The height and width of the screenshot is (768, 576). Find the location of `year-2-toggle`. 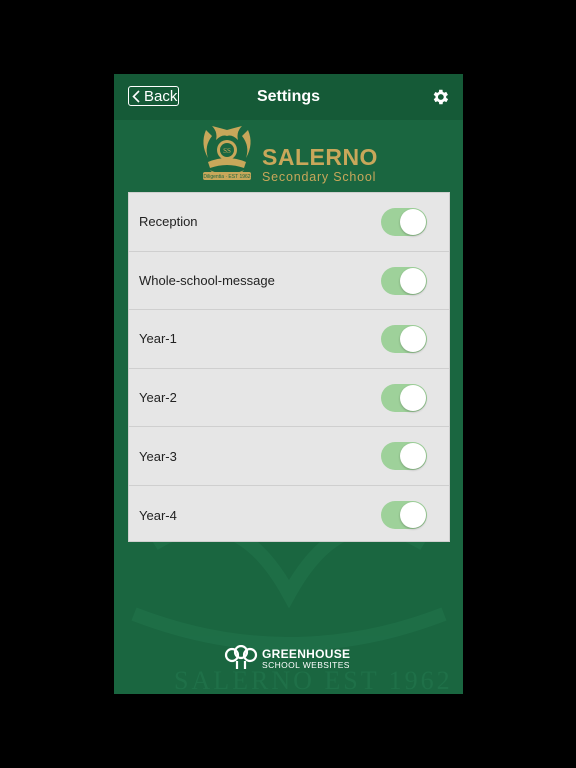

year-2-toggle is located at coordinates (404, 397).